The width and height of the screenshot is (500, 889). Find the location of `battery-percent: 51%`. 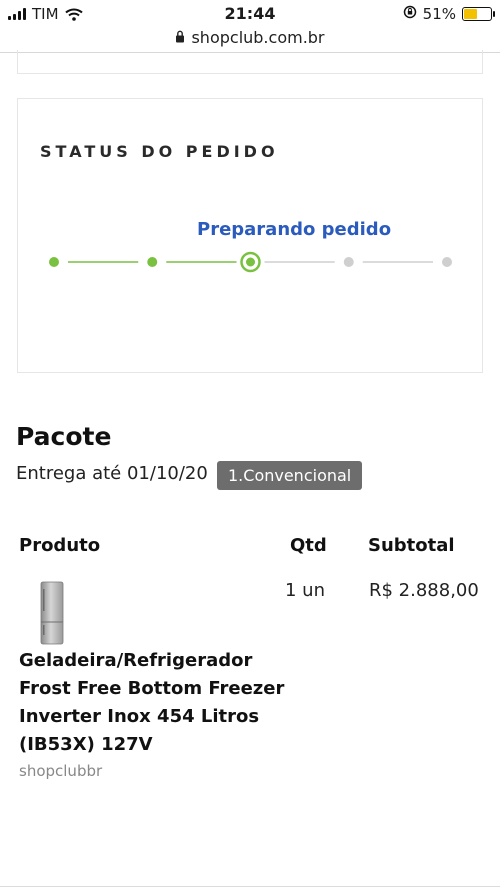

battery-percent: 51% is located at coordinates (439, 14).